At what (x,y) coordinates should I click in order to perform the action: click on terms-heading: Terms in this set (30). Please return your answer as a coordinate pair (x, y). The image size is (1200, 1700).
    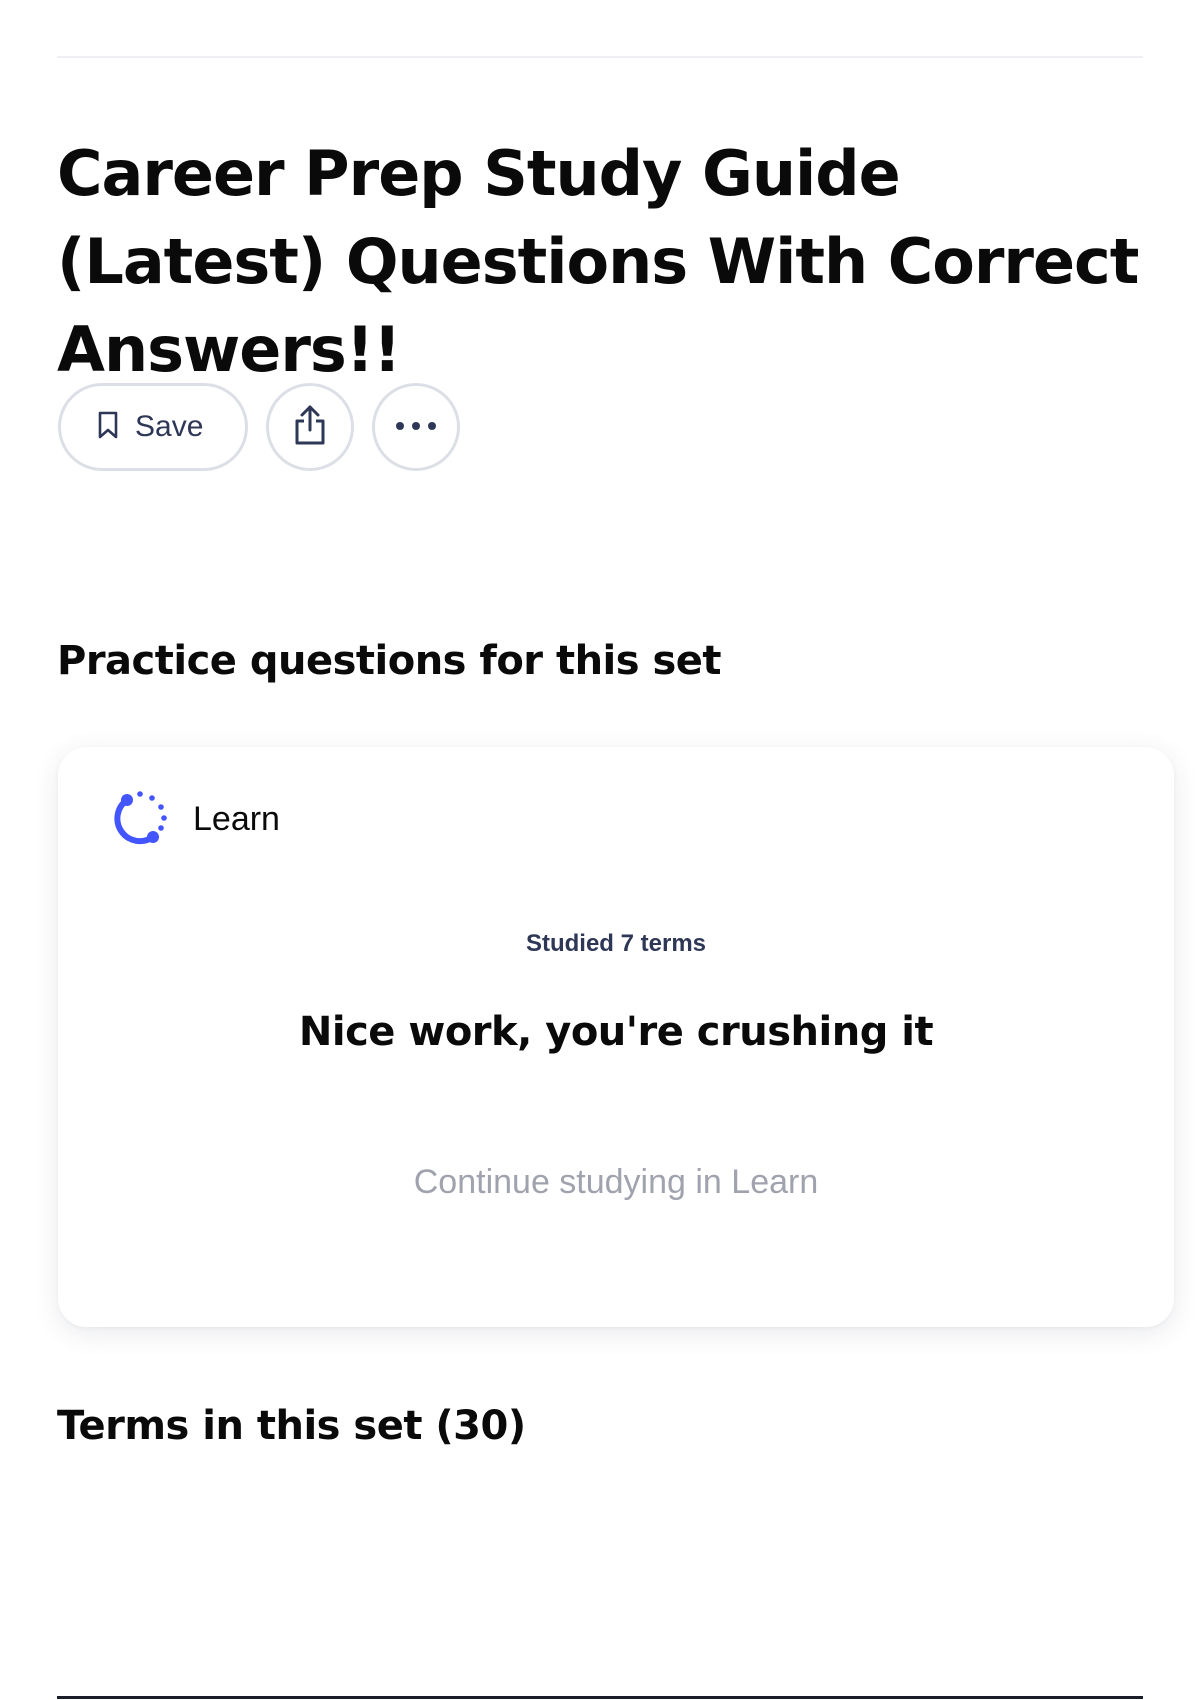
    Looking at the image, I should click on (291, 1426).